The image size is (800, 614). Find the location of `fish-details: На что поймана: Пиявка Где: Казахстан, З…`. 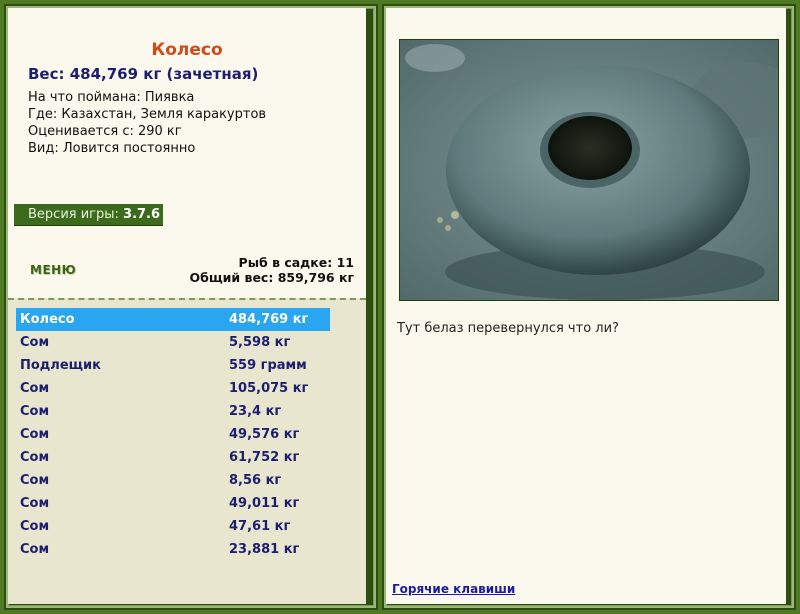

fish-details: На что поймана: Пиявка Где: Казахстан, З… is located at coordinates (147, 123).